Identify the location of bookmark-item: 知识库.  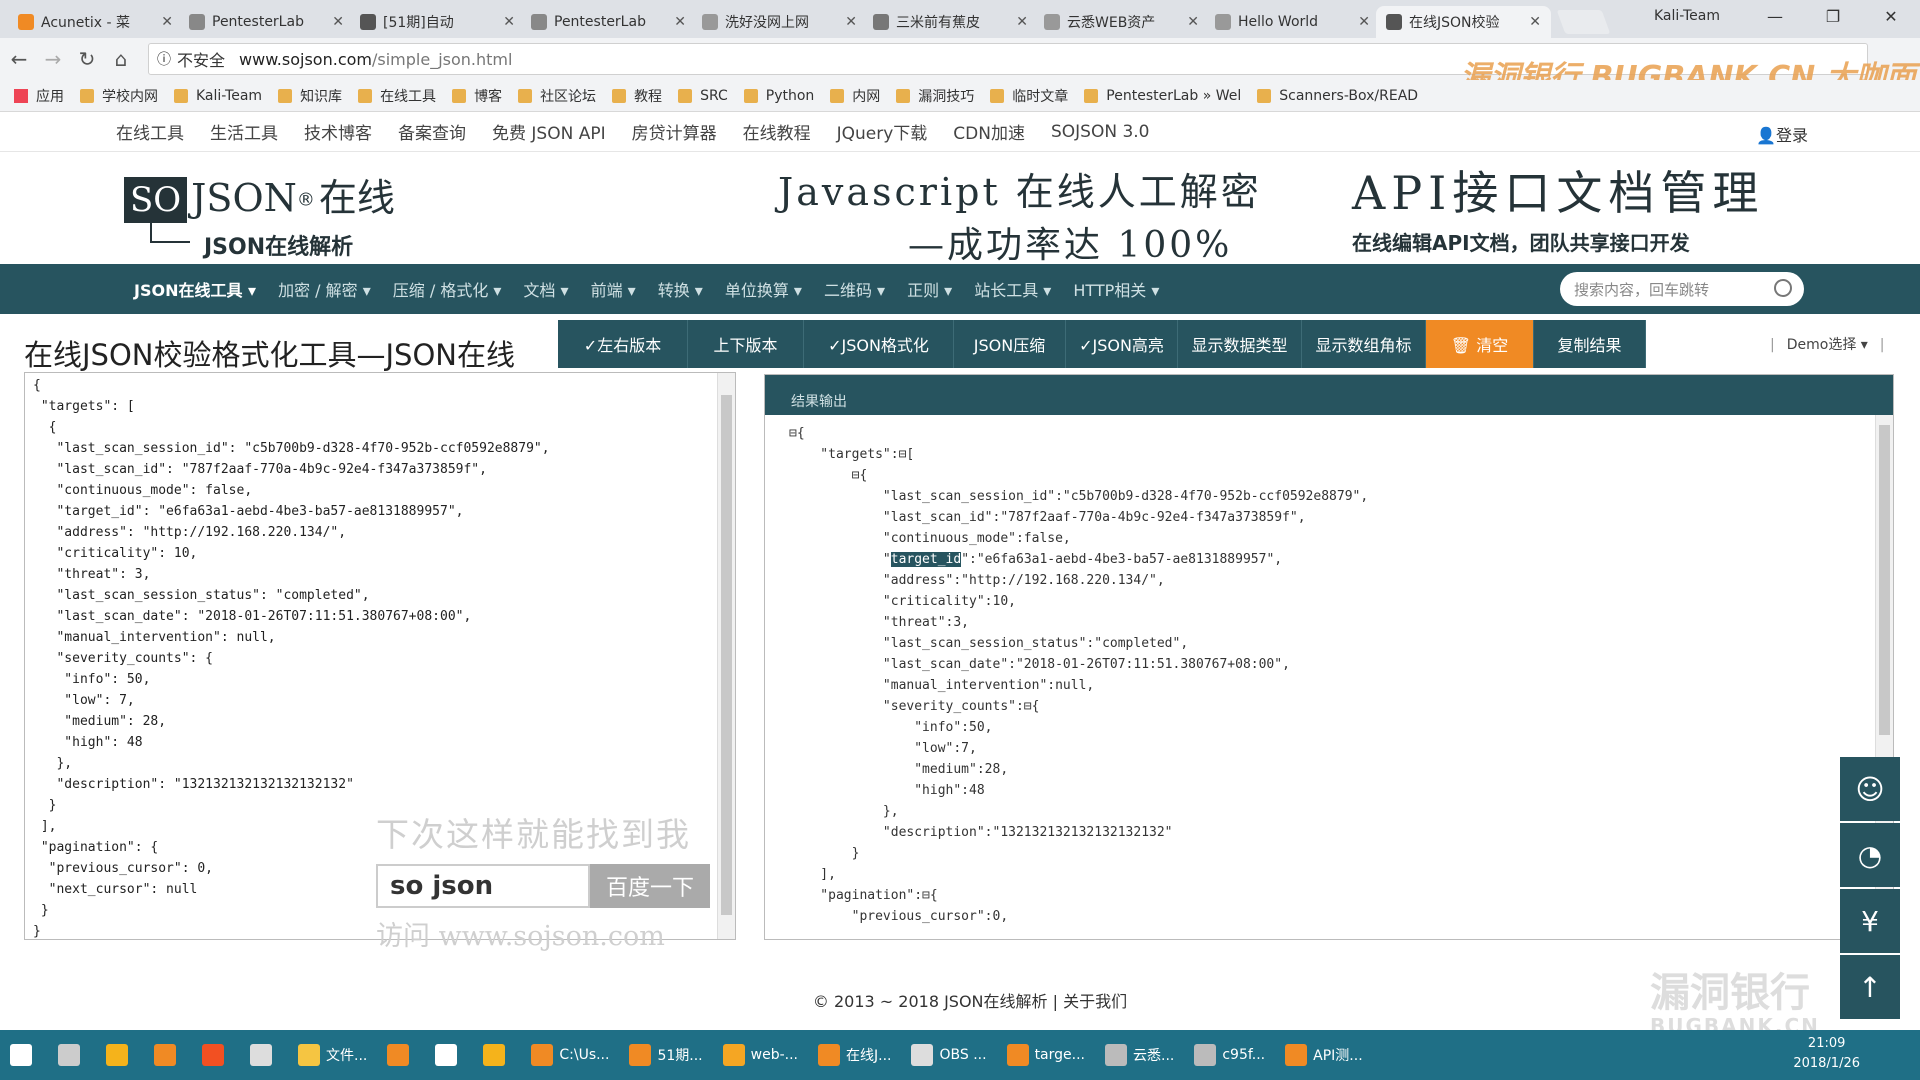
(310, 96).